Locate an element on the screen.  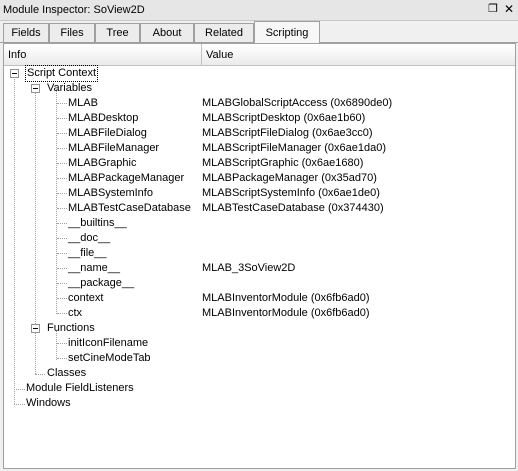
variable-name: MLABFileDialog is located at coordinates (107, 133).